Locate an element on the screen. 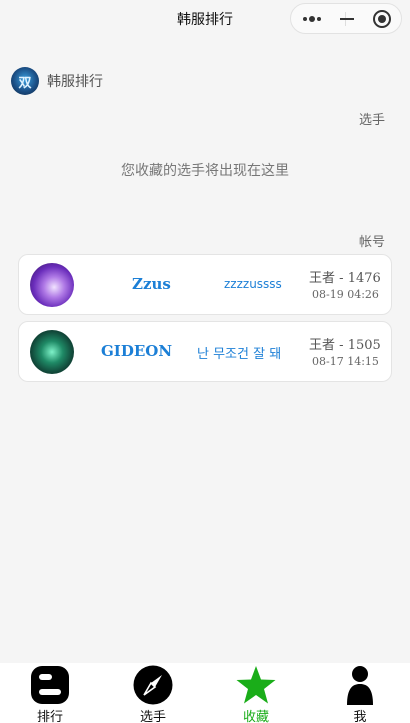  minimize-icon is located at coordinates (347, 19).